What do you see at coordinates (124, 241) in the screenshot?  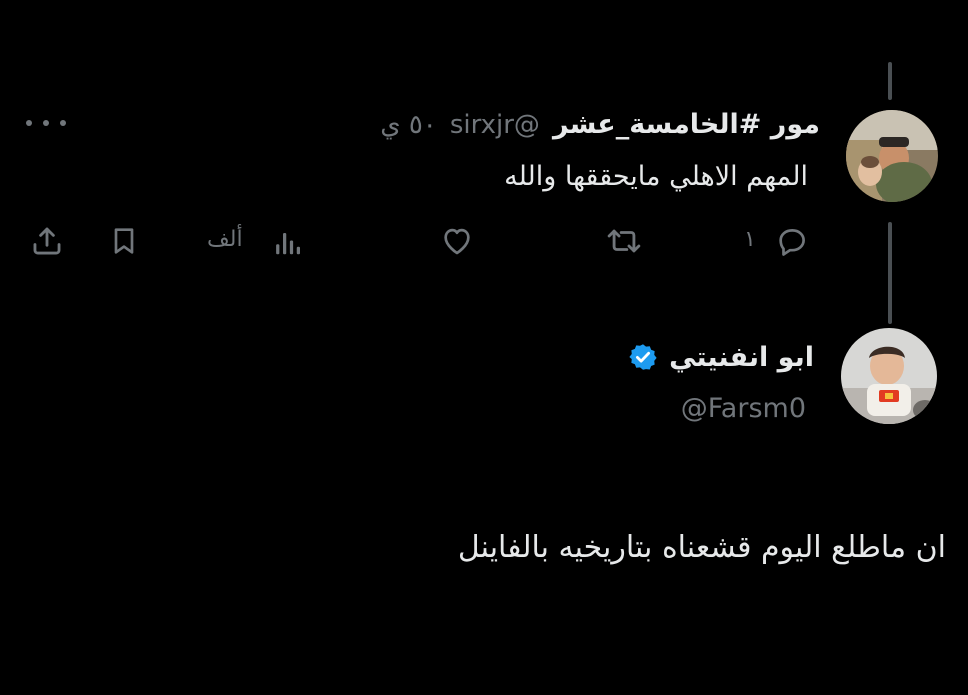 I see `bookmark-icon` at bounding box center [124, 241].